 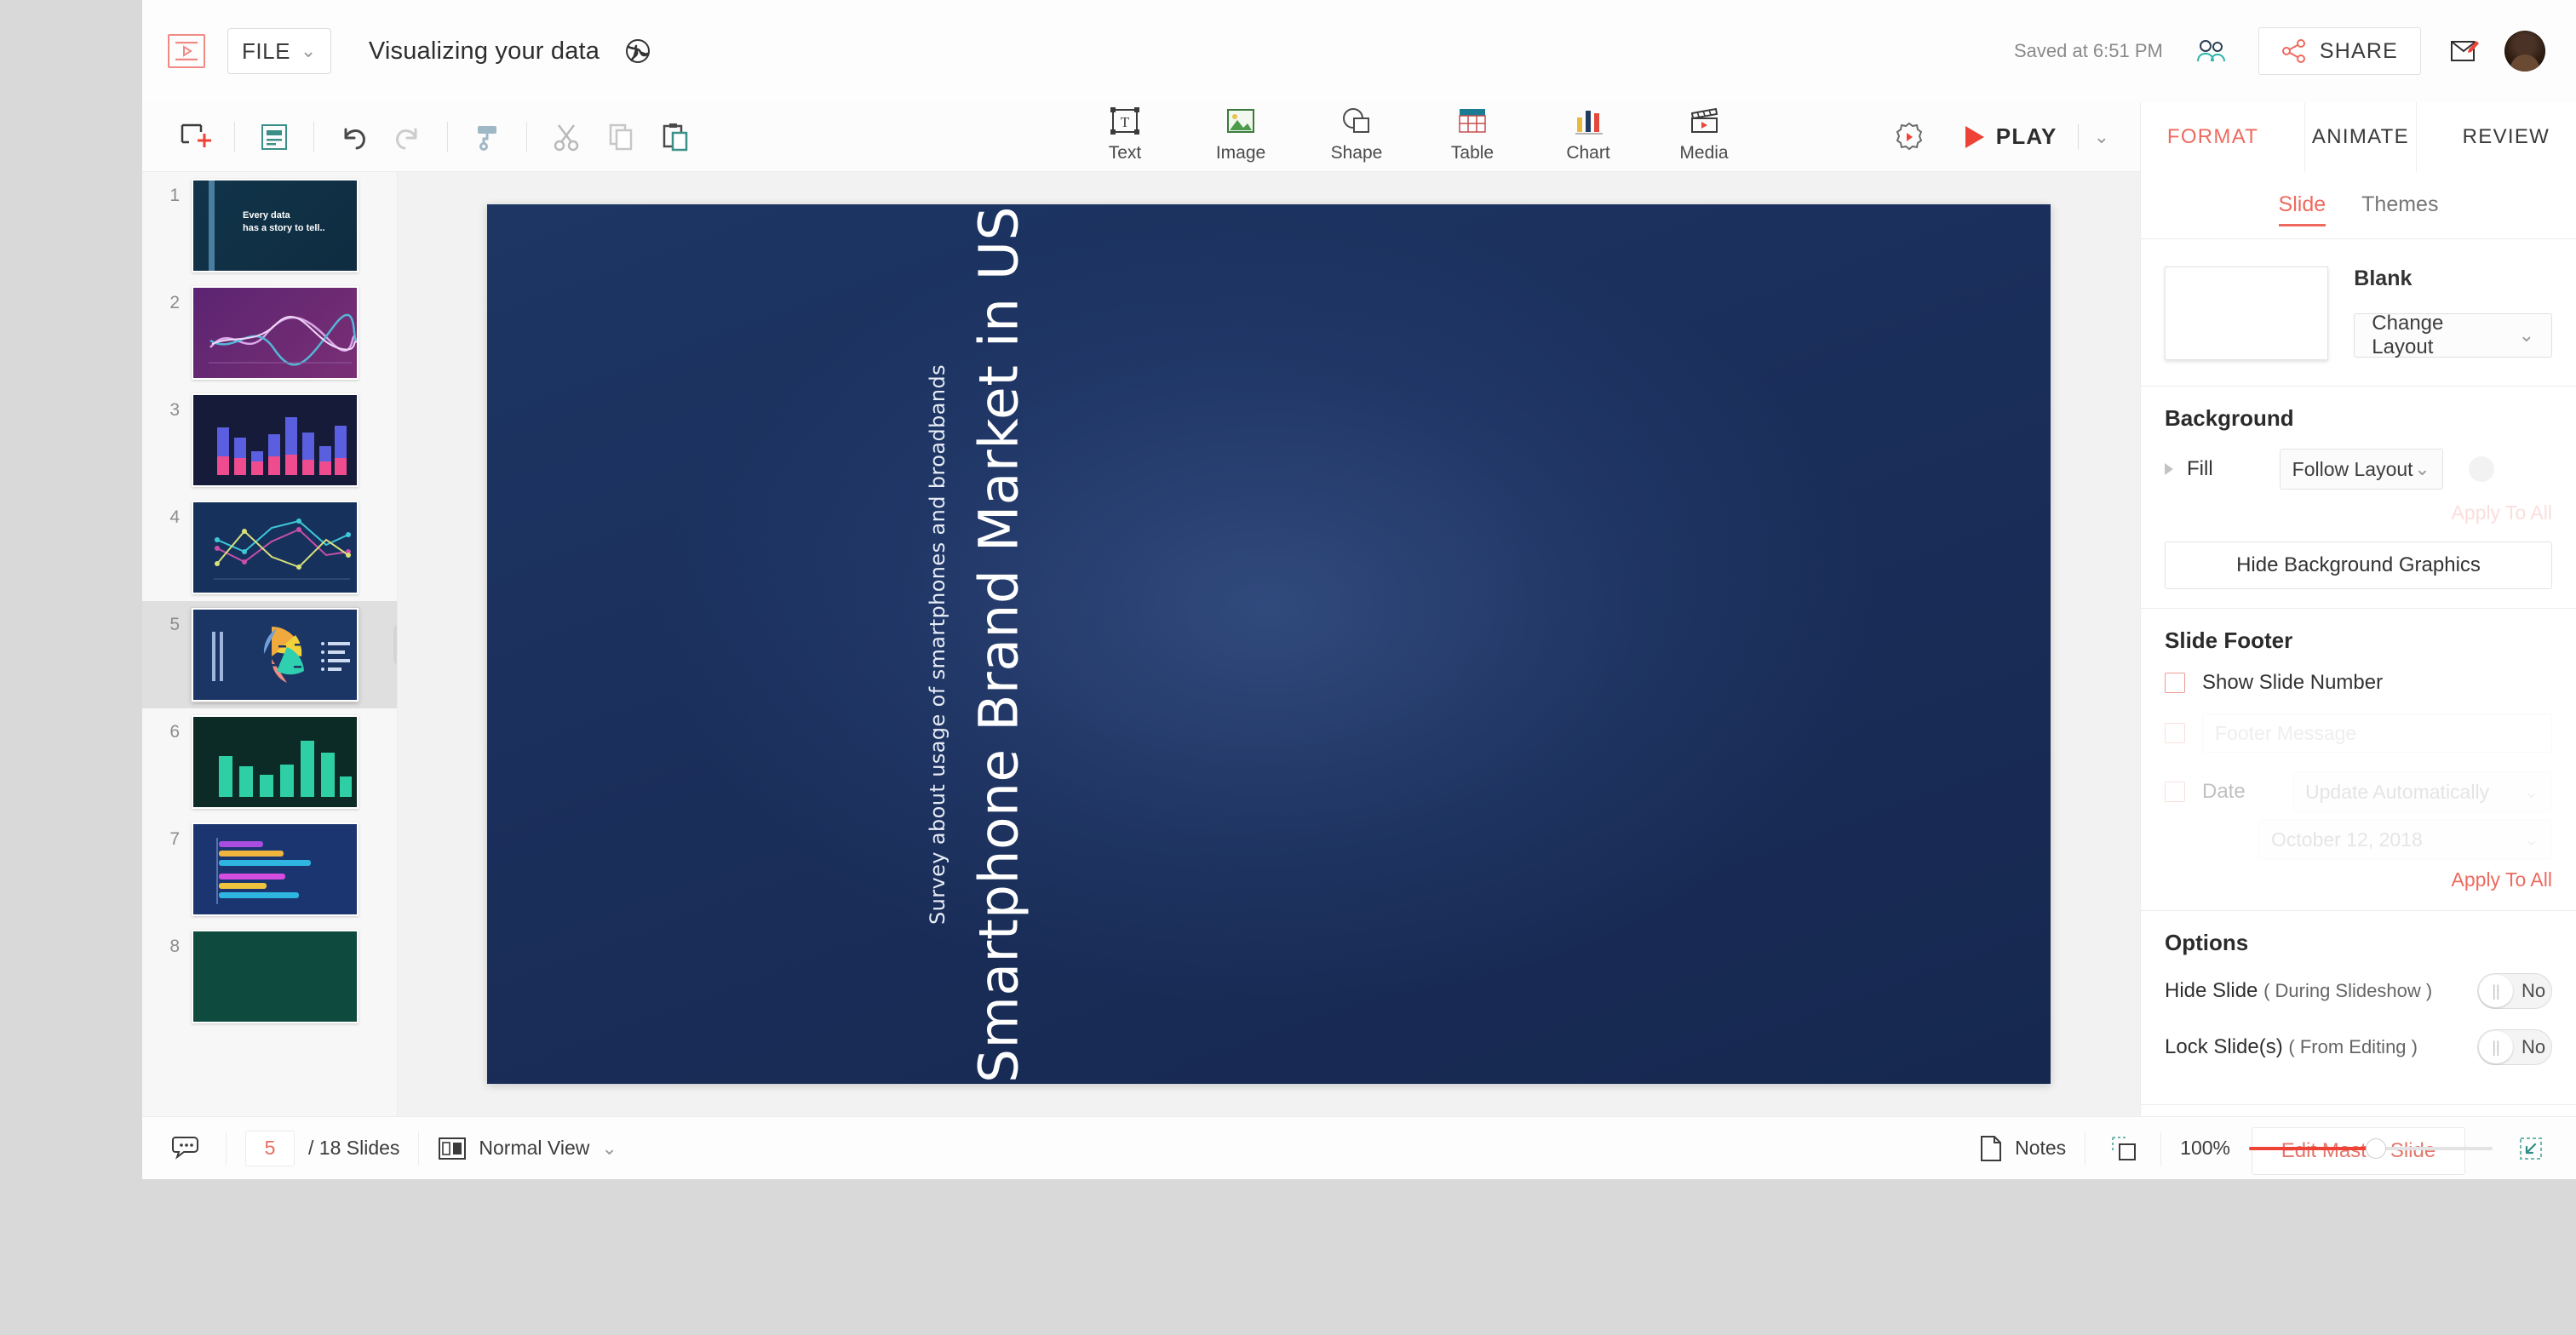 What do you see at coordinates (2207, 943) in the screenshot?
I see `options-heading: Options` at bounding box center [2207, 943].